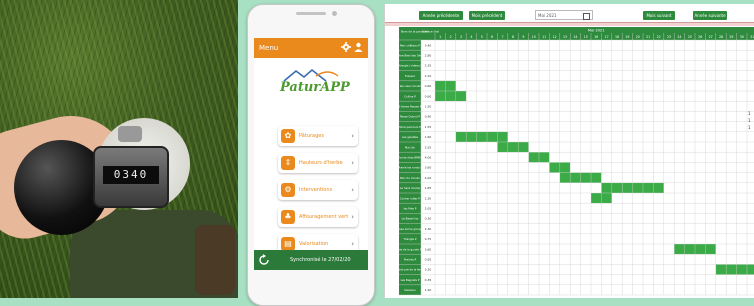 This screenshot has width=754, height=306. Describe the element at coordinates (318, 163) in the screenshot. I see `menu-item-hauteurs: ⇕ Hauteurs d'herbe ›` at that location.